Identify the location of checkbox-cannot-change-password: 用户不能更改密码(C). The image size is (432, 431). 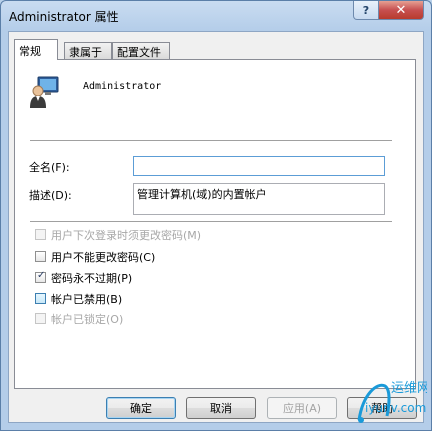
(95, 256).